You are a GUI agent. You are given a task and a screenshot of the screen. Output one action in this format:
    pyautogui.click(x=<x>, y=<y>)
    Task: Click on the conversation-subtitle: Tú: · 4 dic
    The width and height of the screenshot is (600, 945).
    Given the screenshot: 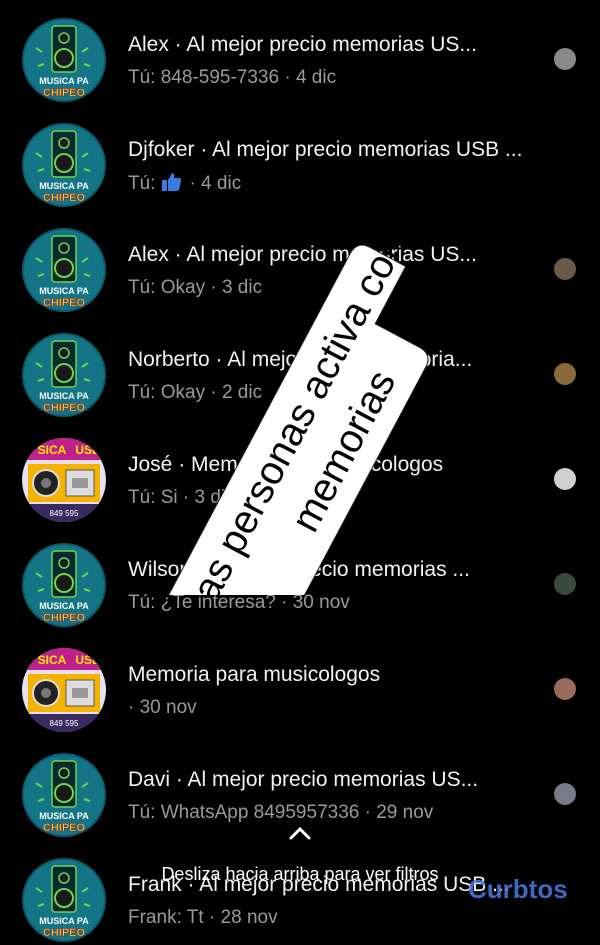 What is the action you would take?
    pyautogui.click(x=184, y=185)
    